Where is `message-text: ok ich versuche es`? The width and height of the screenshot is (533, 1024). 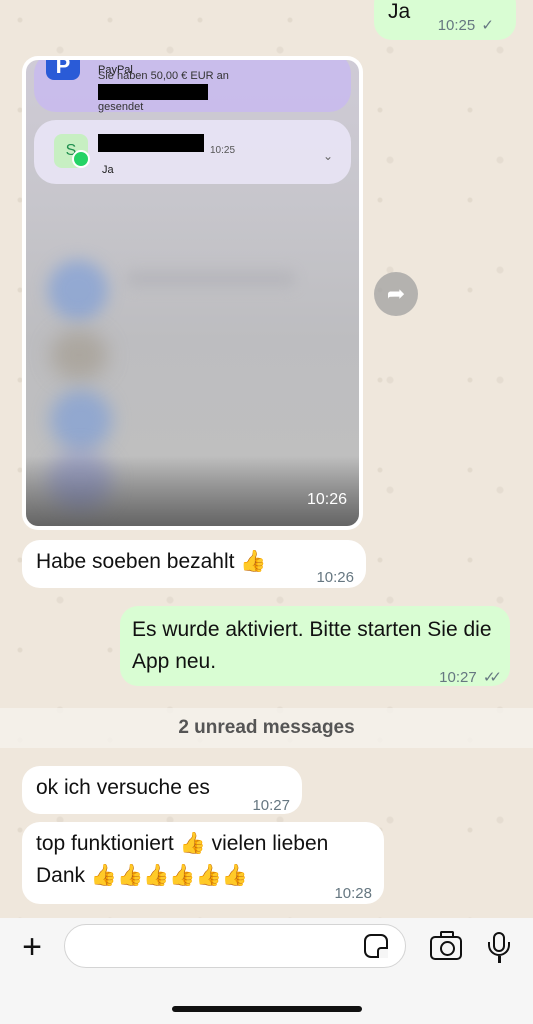
message-text: ok ich versuche es is located at coordinates (123, 787).